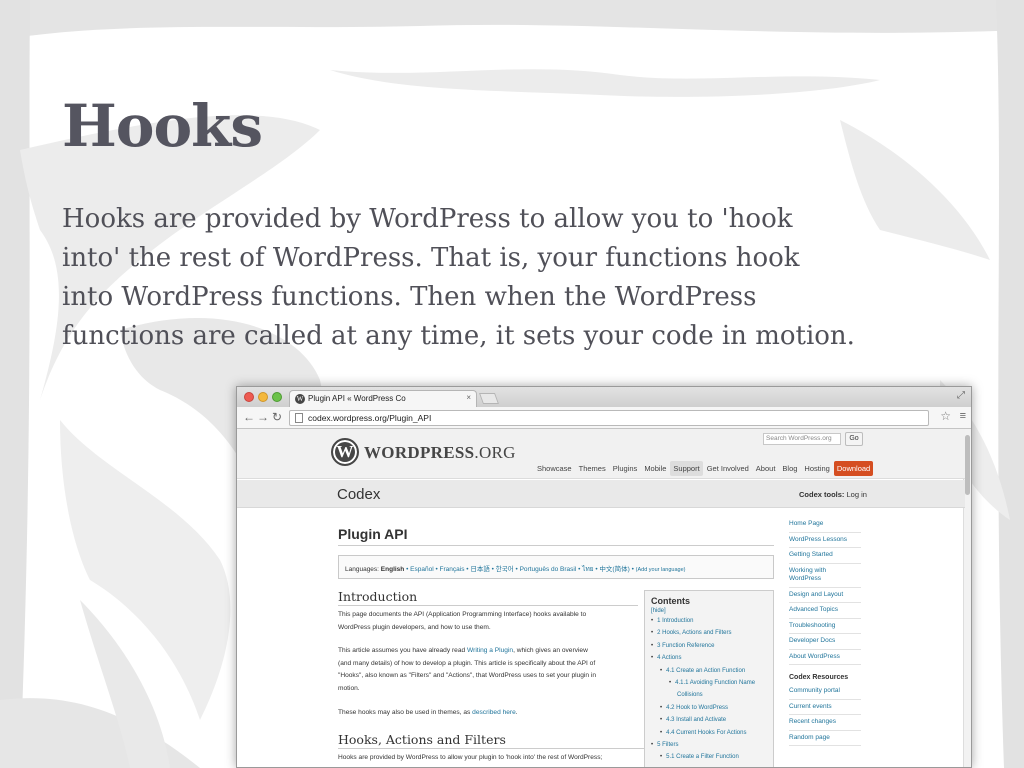 The width and height of the screenshot is (1024, 768). What do you see at coordinates (655, 468) in the screenshot?
I see `nav-mobile: Mobile` at bounding box center [655, 468].